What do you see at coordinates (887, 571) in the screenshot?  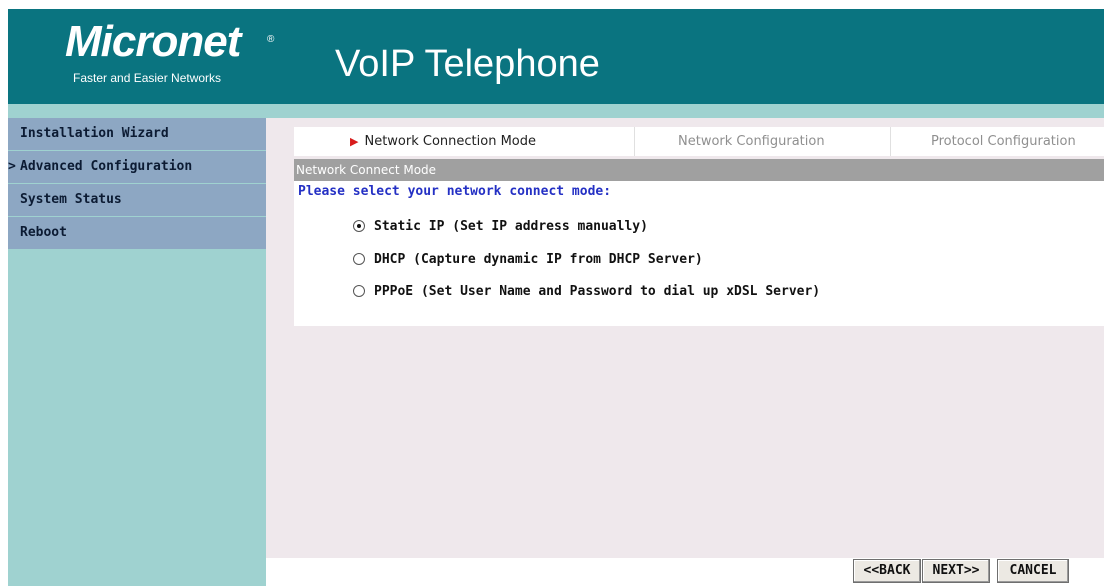 I see `back-button: <<BACK` at bounding box center [887, 571].